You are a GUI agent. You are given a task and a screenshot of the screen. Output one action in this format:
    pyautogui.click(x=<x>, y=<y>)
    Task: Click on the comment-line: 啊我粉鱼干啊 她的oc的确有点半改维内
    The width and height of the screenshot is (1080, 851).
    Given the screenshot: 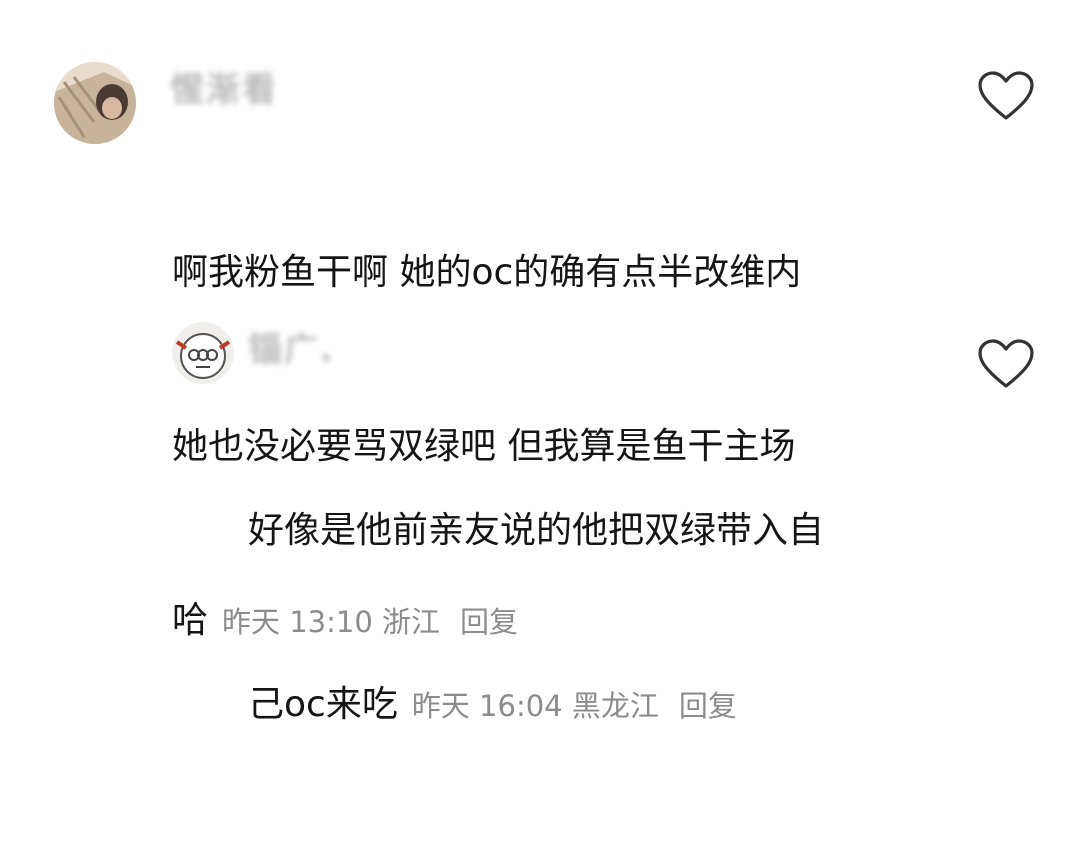 What is the action you would take?
    pyautogui.click(x=487, y=272)
    